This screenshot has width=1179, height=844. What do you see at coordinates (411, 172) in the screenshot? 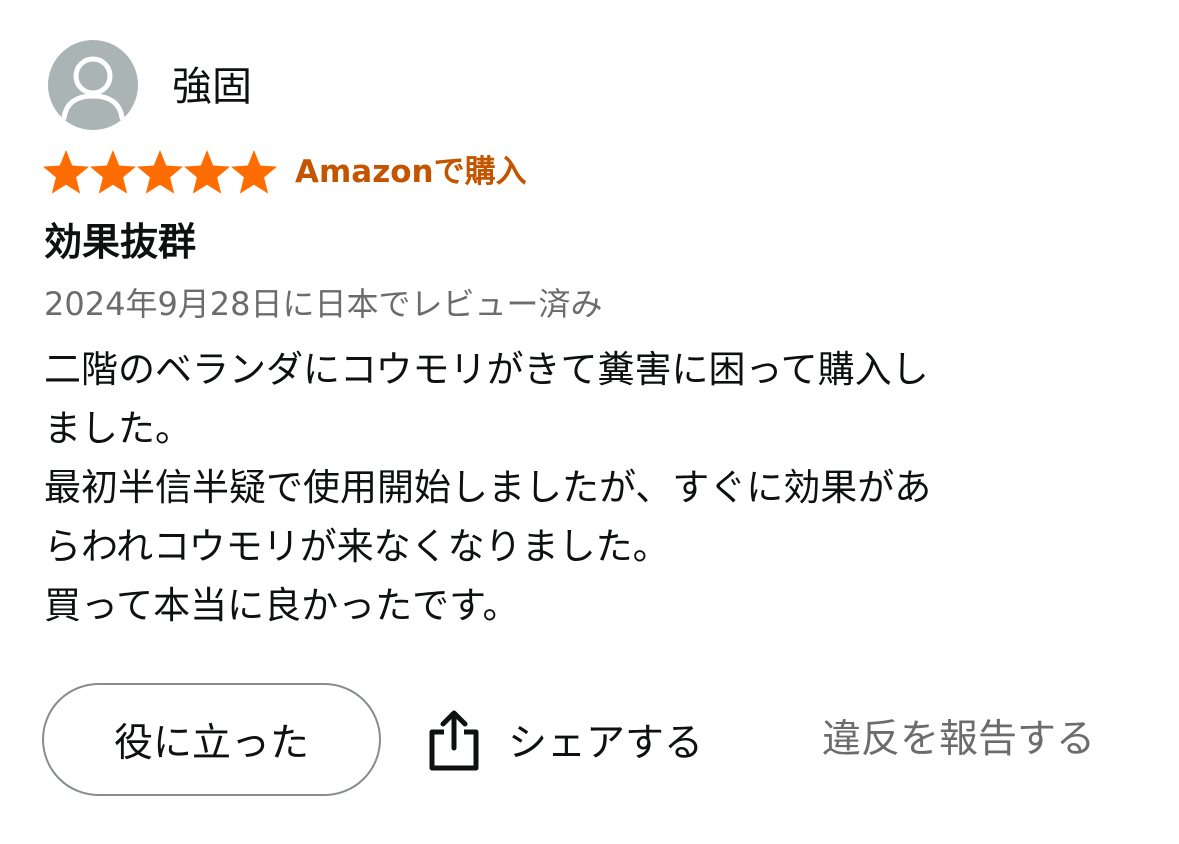
I see `verified-purchase-badge: Amazonで購入` at bounding box center [411, 172].